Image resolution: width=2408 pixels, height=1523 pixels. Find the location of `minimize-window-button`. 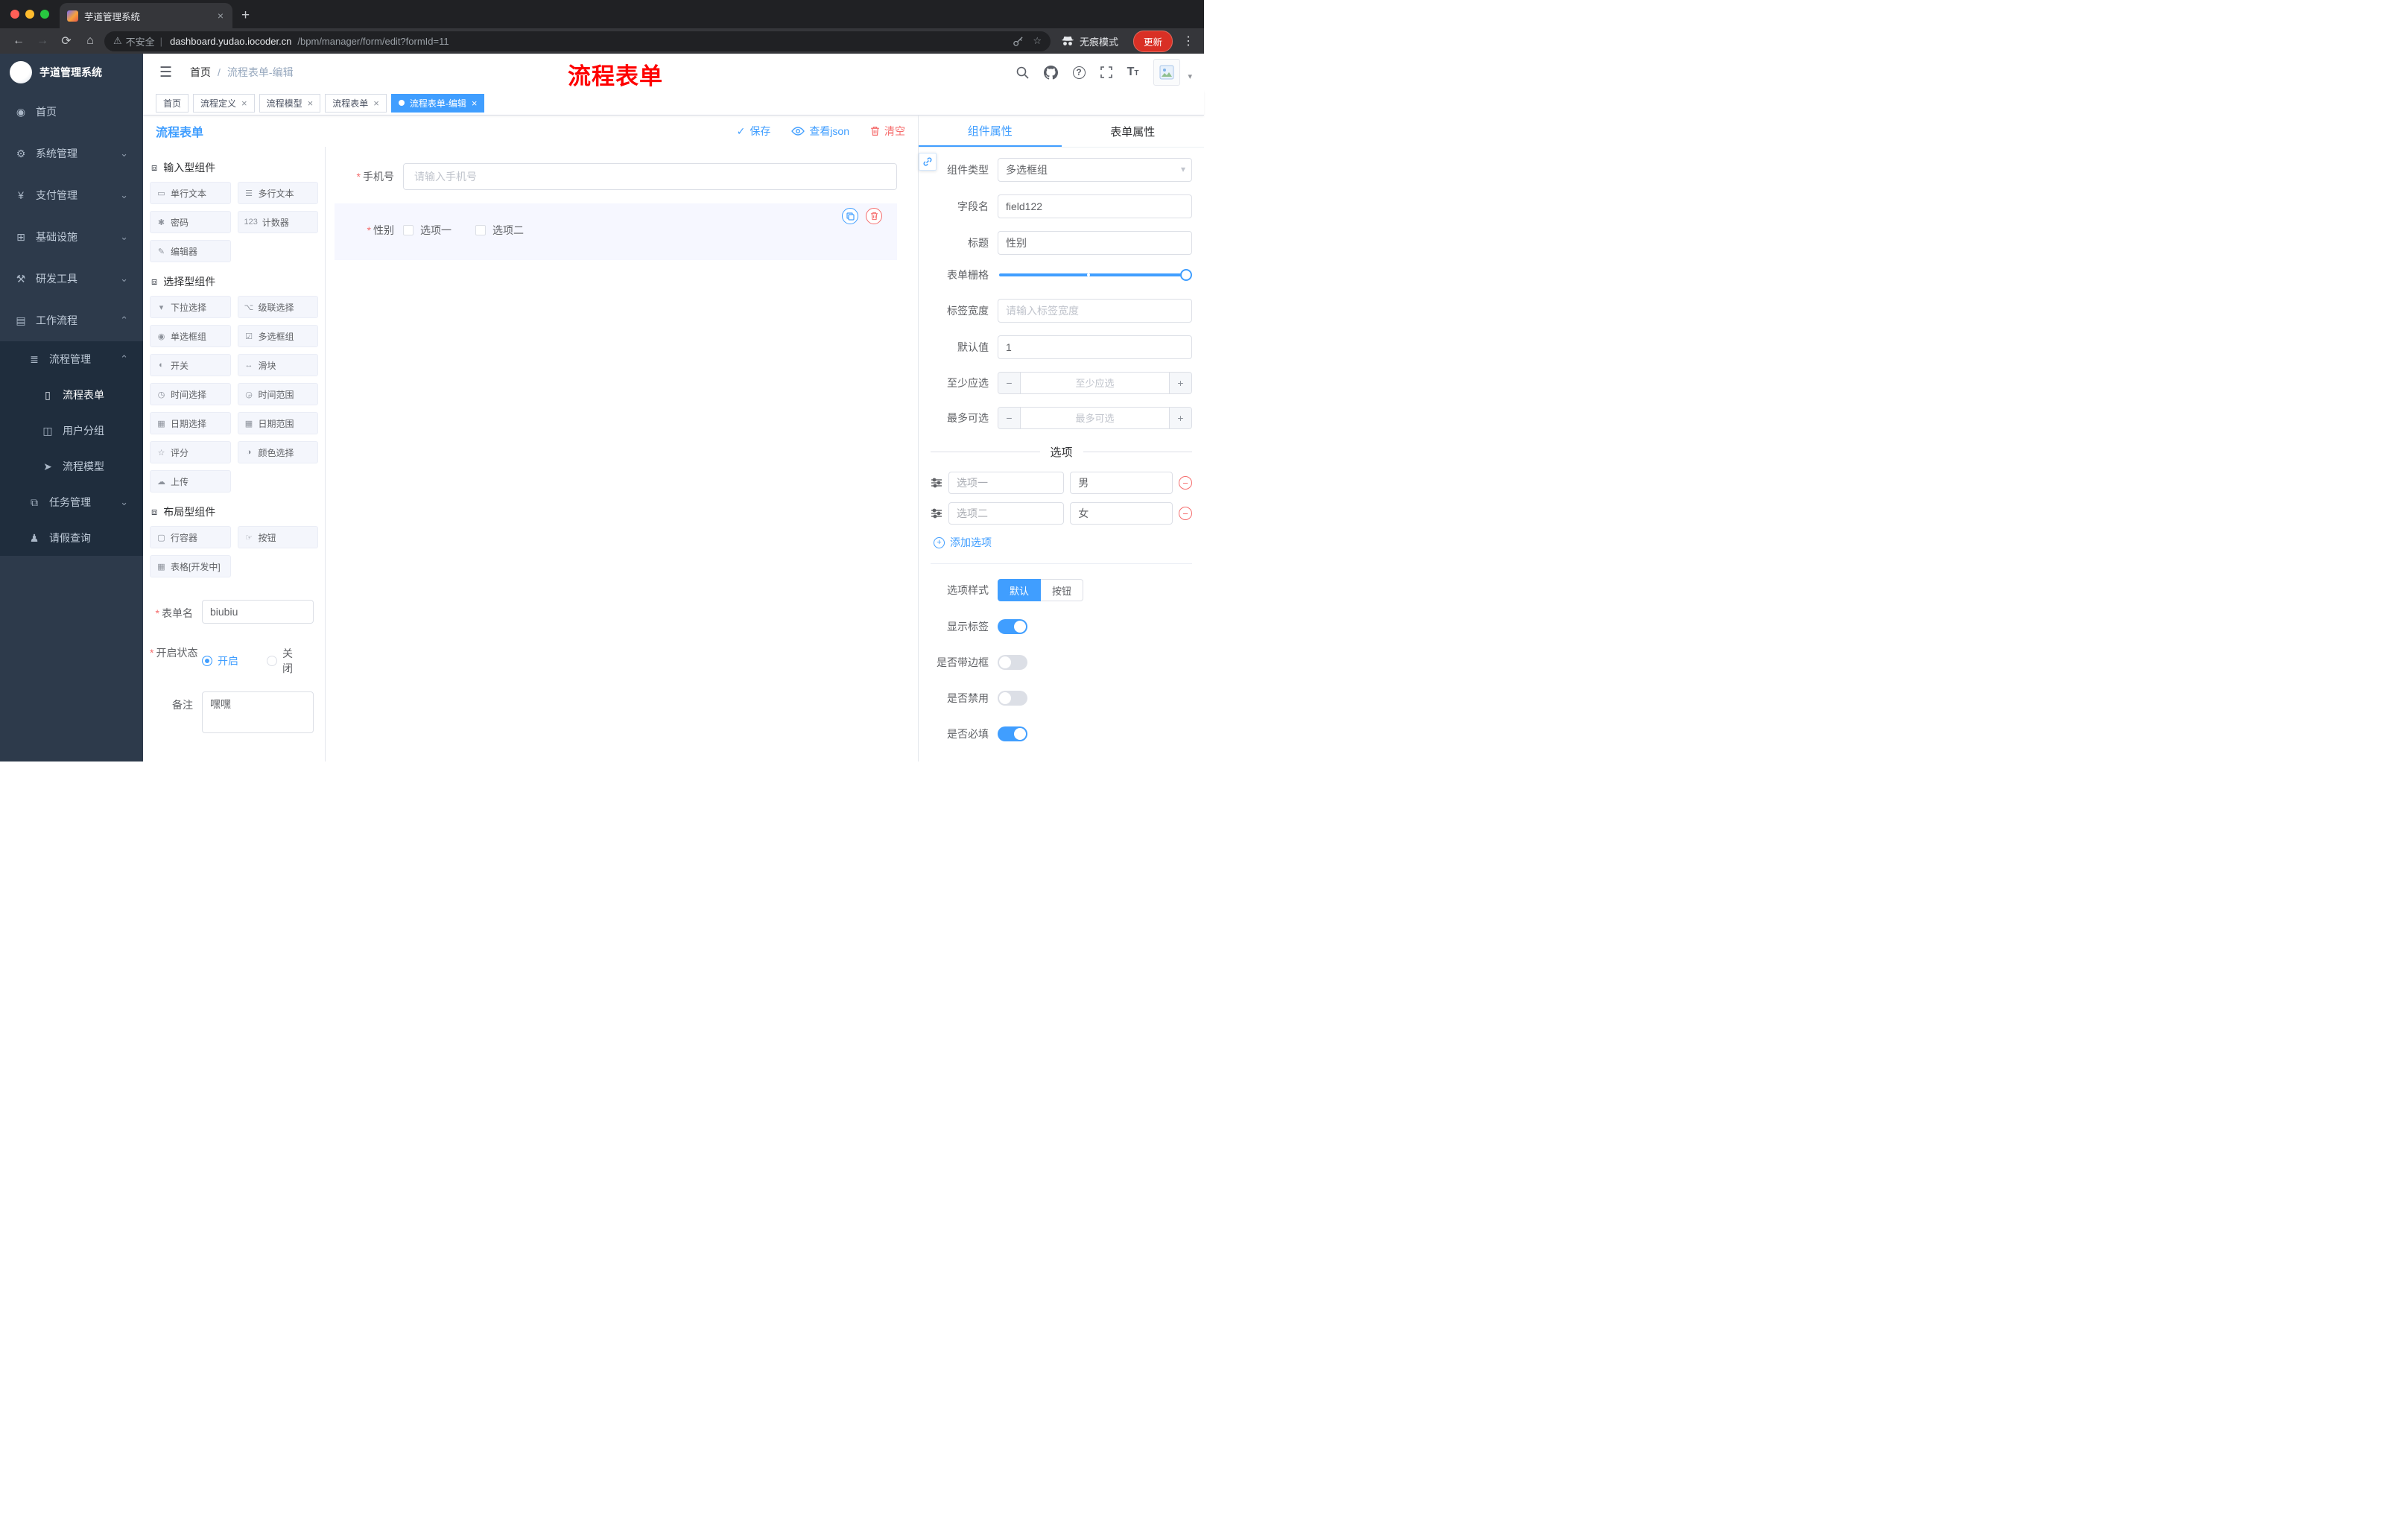

minimize-window-button is located at coordinates (29, 15).